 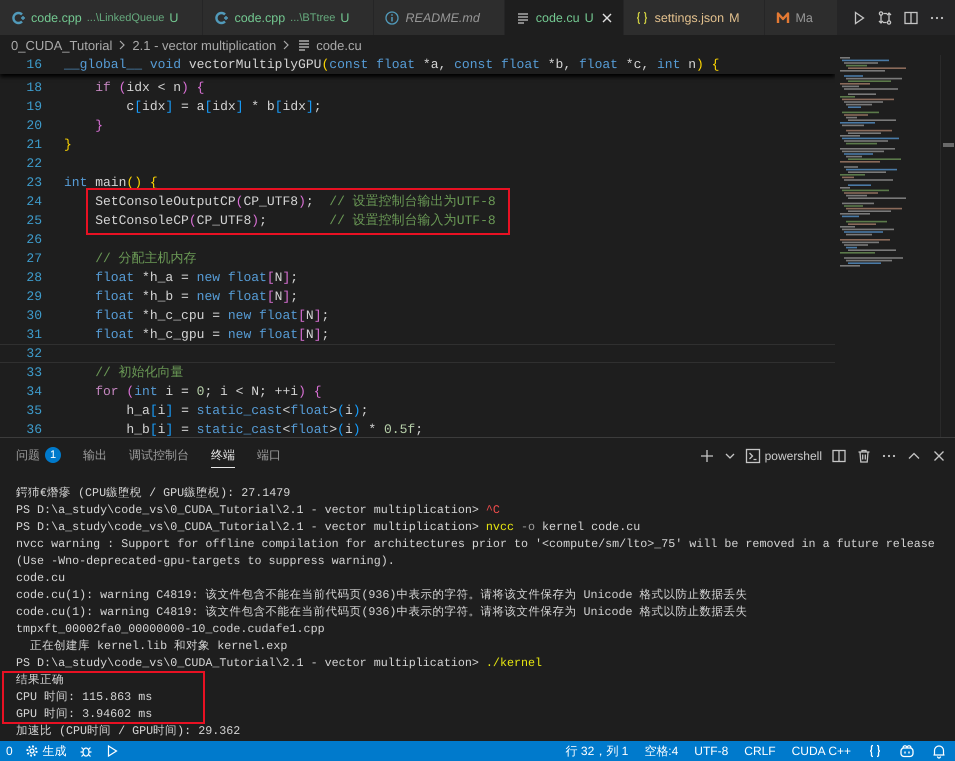 What do you see at coordinates (597, 751) in the screenshot?
I see `status-item: 行 32，列 1` at bounding box center [597, 751].